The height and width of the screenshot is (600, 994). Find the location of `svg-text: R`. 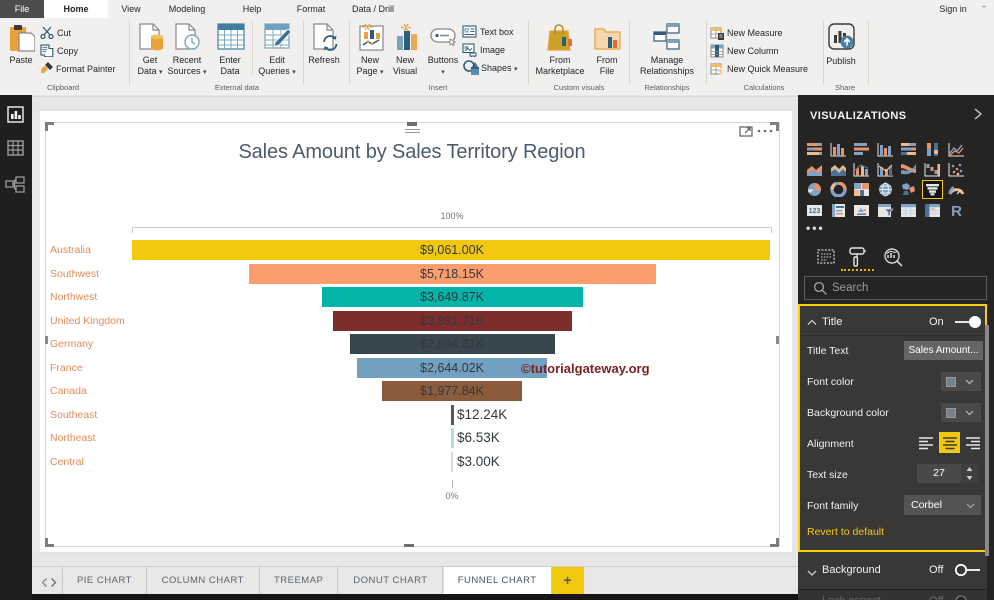

svg-text: R is located at coordinates (956, 210).